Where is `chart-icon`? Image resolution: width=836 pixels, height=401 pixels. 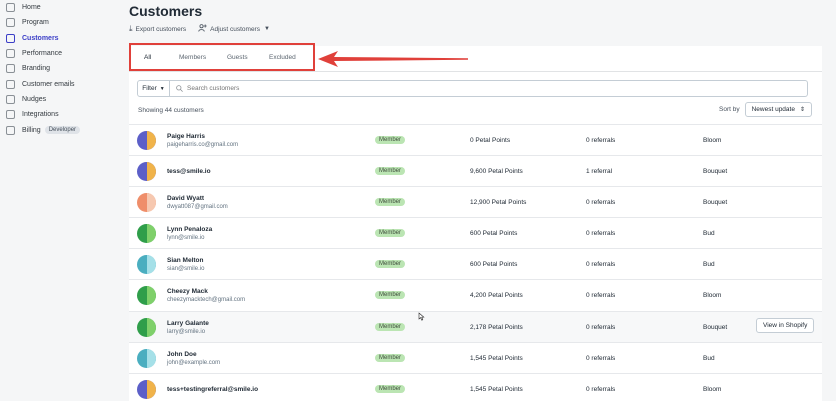
chart-icon is located at coordinates (10, 54).